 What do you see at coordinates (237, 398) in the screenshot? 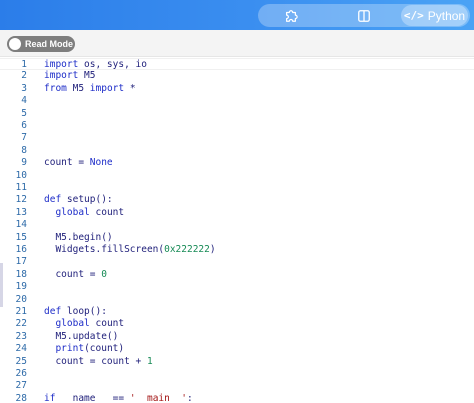
I see `code-line: 28 if __name__ == '__main__':` at bounding box center [237, 398].